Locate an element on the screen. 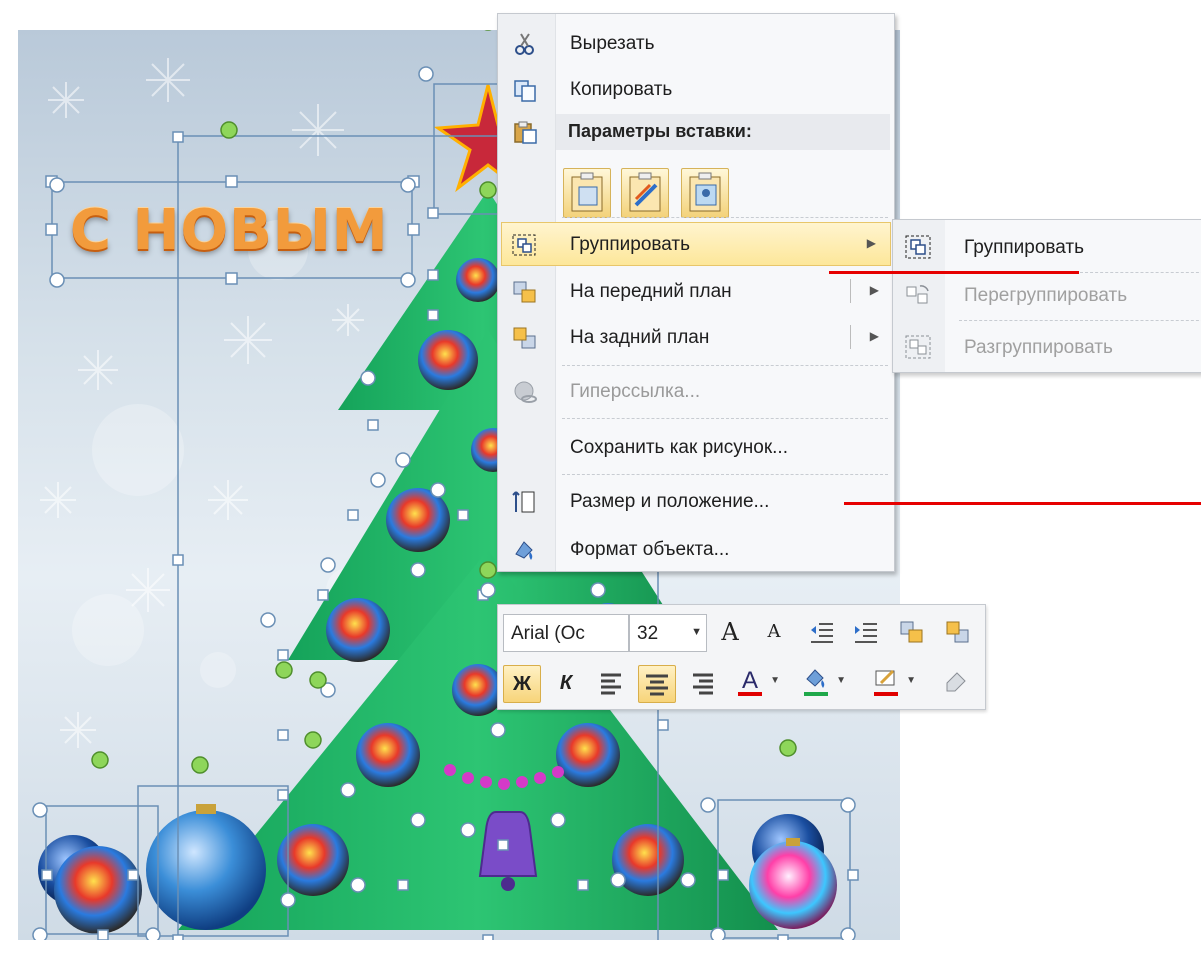 This screenshot has height=955, width=1201. paste-keep-source-icon is located at coordinates (587, 193).